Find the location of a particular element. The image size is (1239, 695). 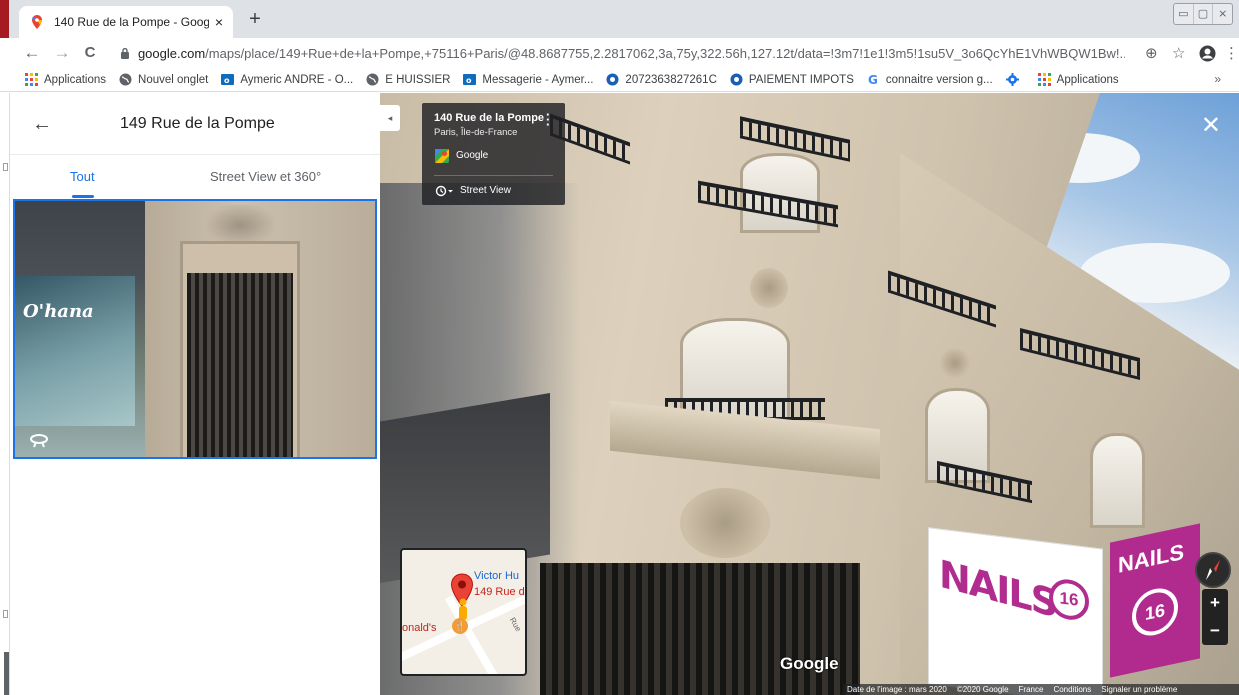

zoom-in-button: + is located at coordinates (1215, 603).